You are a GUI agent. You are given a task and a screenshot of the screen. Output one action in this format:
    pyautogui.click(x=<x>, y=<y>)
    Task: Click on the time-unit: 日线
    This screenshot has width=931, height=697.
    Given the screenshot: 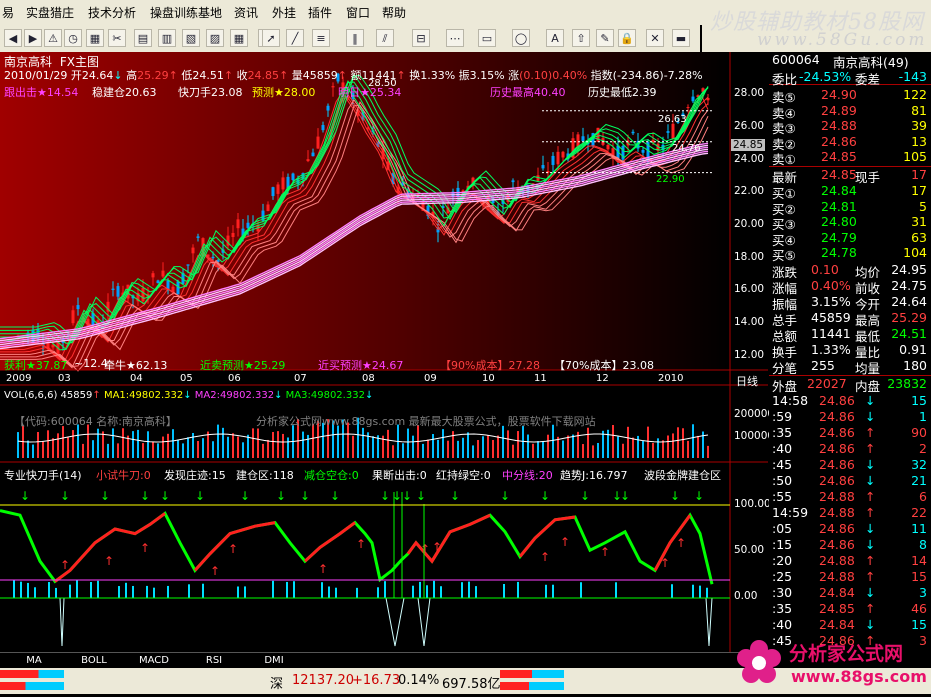 What is the action you would take?
    pyautogui.click(x=747, y=381)
    